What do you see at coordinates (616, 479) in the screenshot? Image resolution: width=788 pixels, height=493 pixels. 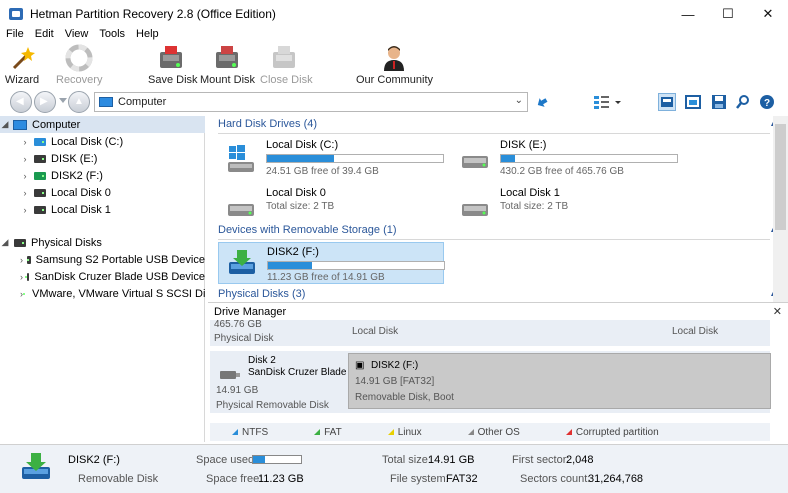 I see `status-sectors: 31,264,768` at bounding box center [616, 479].